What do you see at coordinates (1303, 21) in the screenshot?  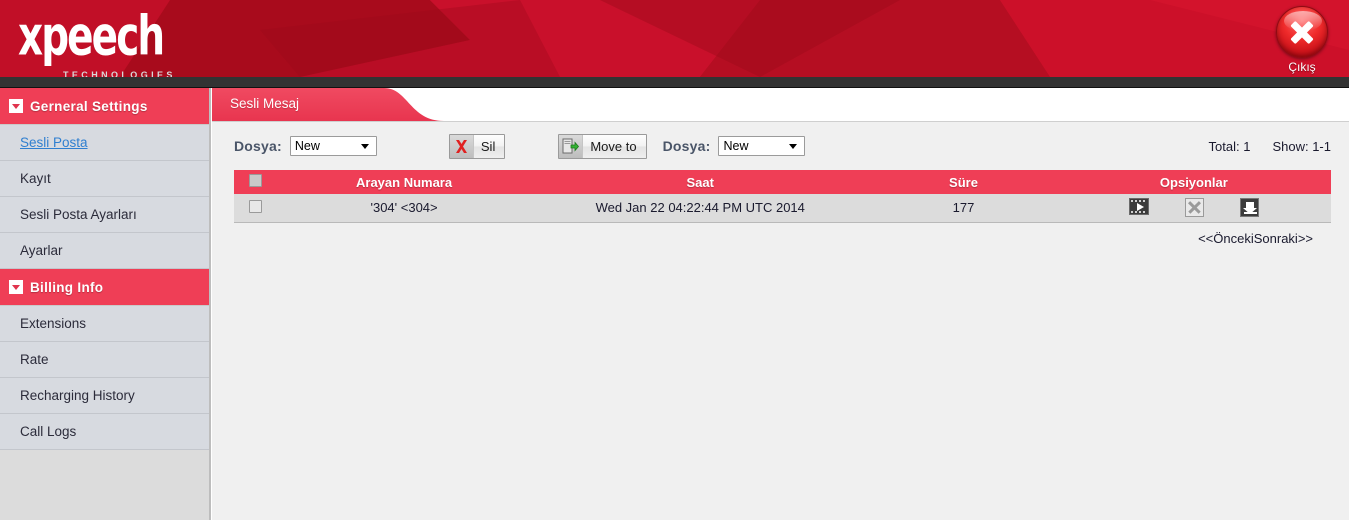 I see `logout-gloss` at bounding box center [1303, 21].